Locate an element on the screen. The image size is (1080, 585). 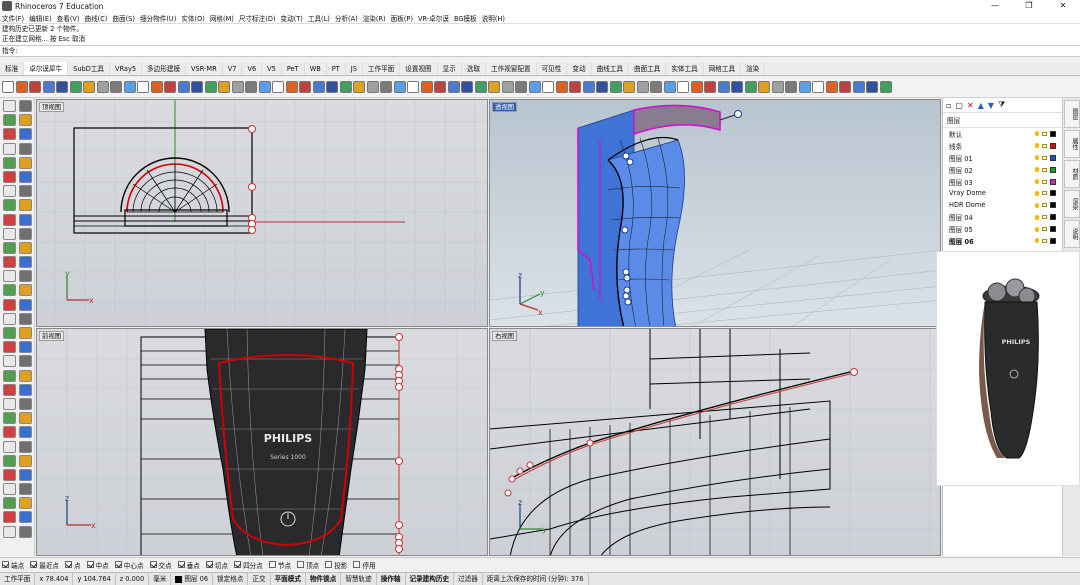
osnap-option: 点 is located at coordinates (72, 565).